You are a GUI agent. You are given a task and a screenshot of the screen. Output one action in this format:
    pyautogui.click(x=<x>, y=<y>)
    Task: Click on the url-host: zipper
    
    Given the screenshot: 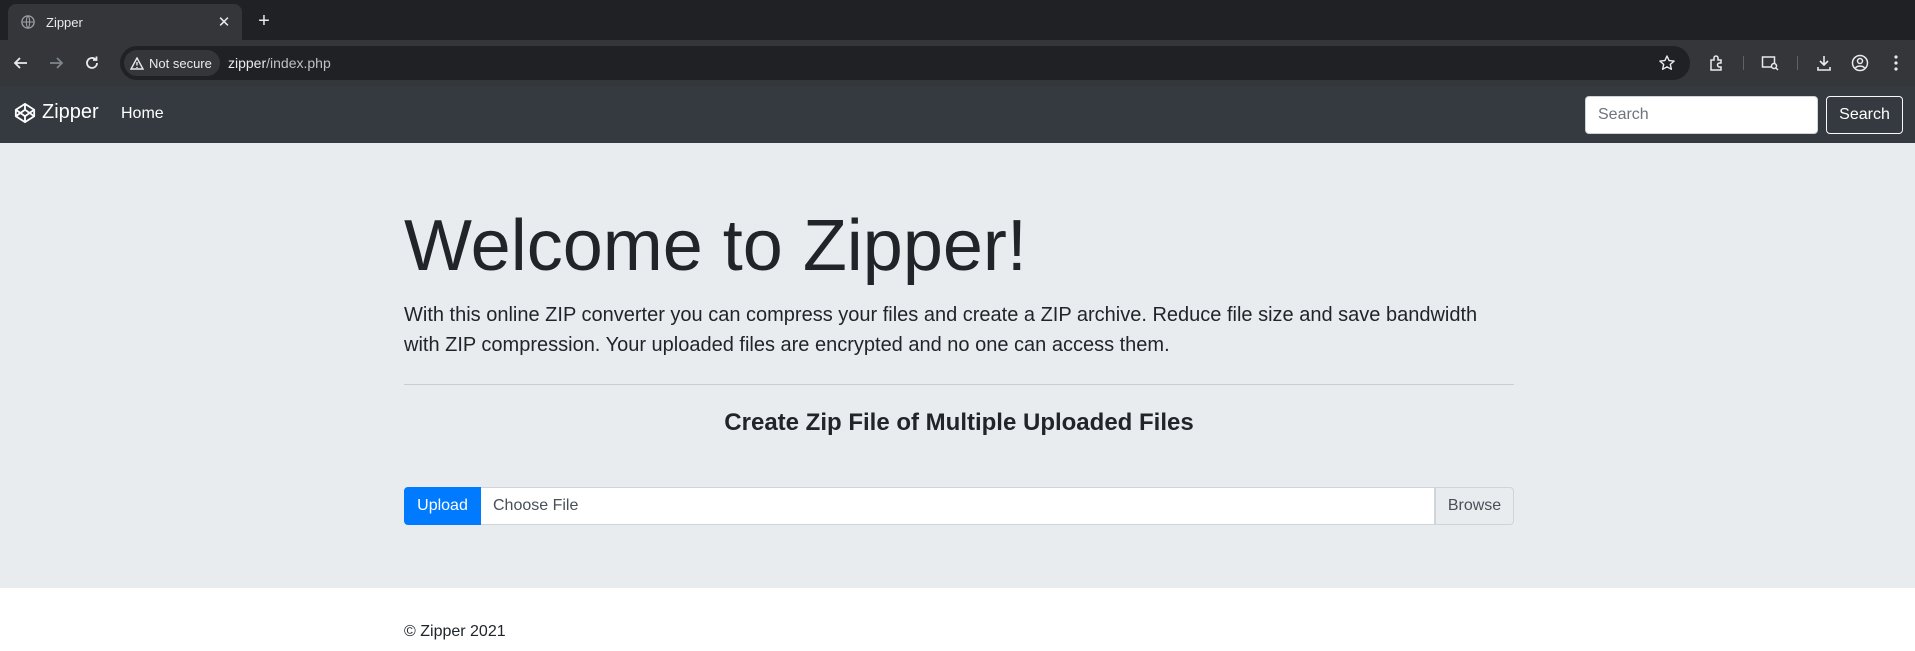 What is the action you would take?
    pyautogui.click(x=247, y=63)
    